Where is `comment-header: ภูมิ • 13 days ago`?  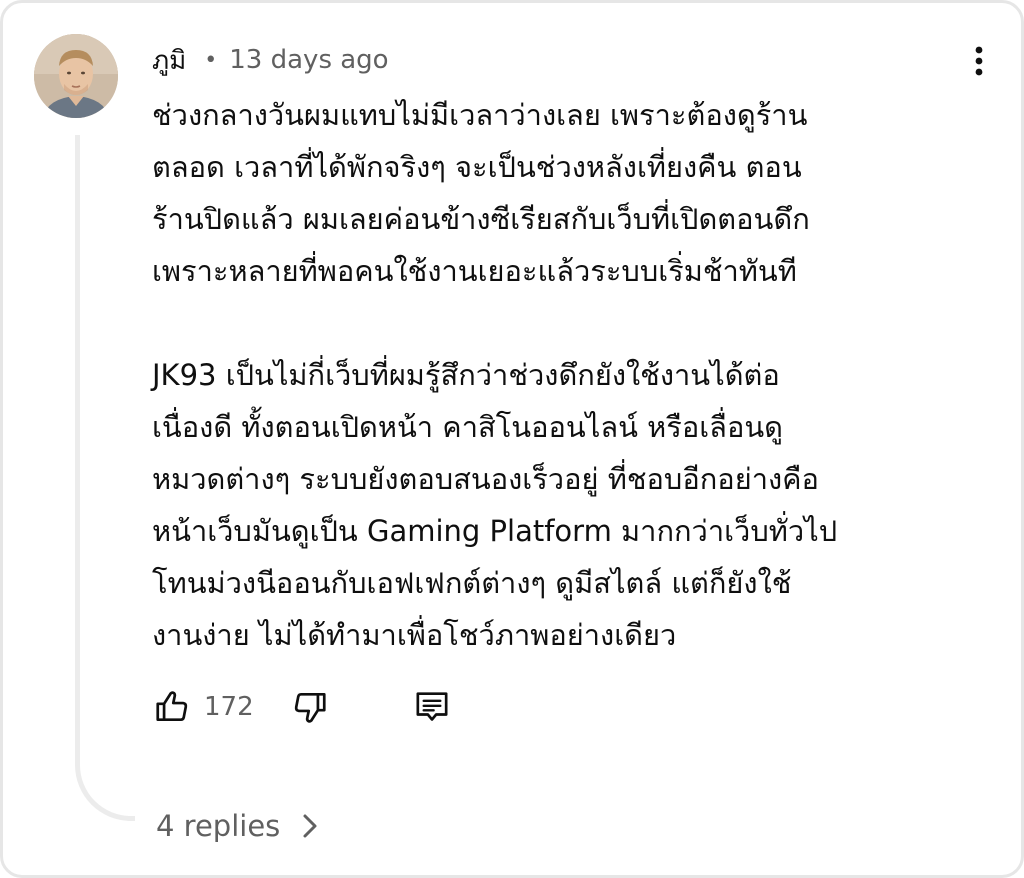 comment-header: ภูมิ • 13 days ago is located at coordinates (270, 60).